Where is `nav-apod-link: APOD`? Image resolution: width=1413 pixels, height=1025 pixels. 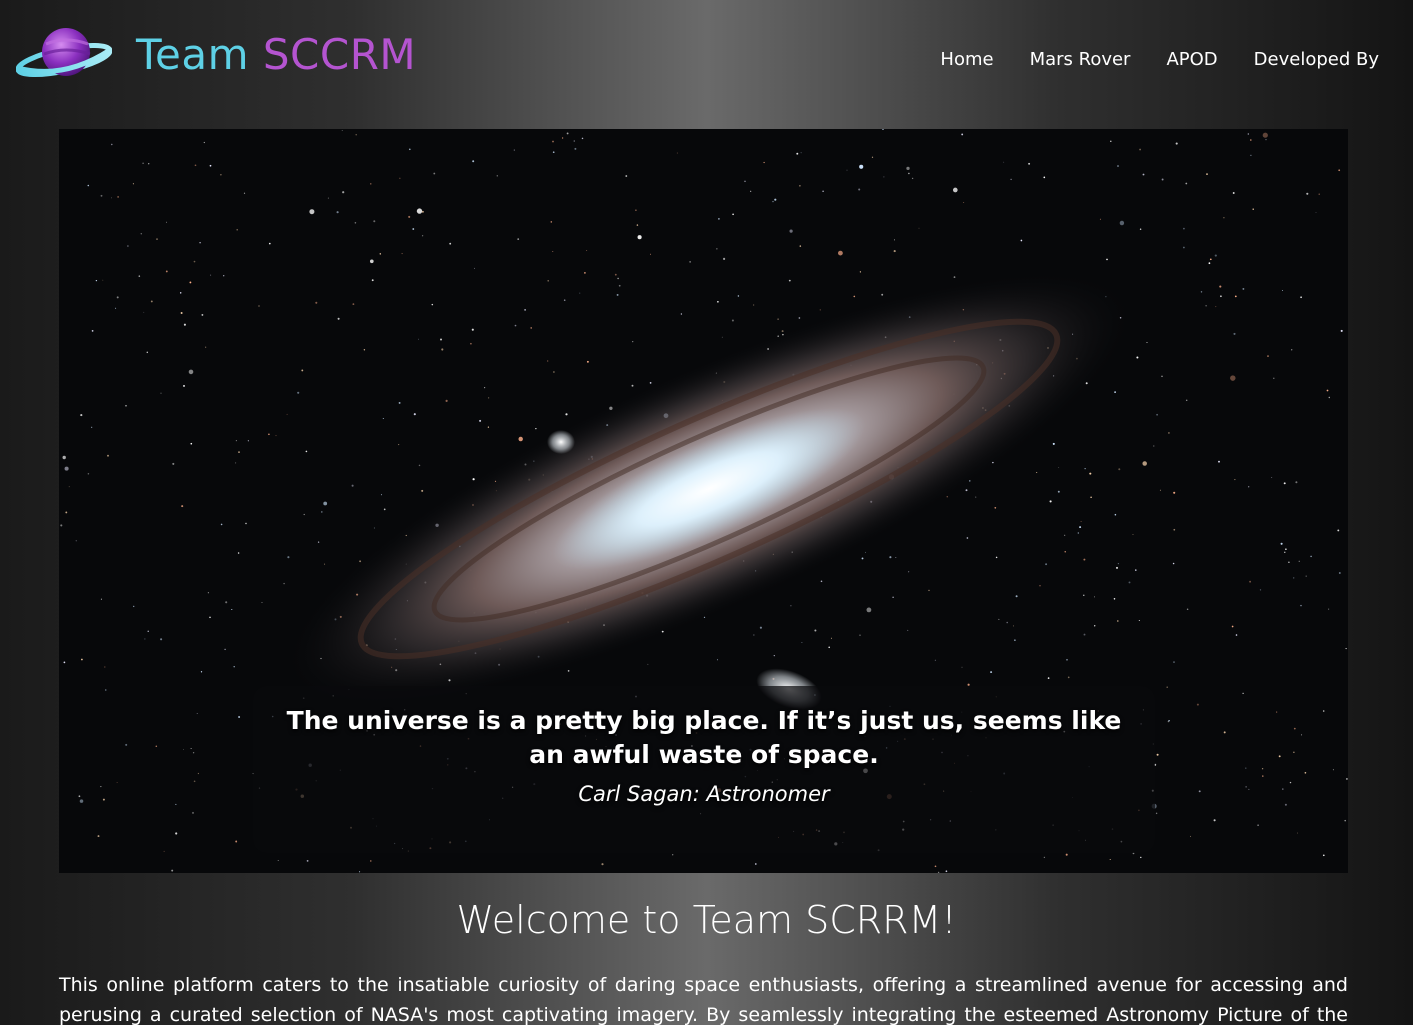 nav-apod-link: APOD is located at coordinates (1191, 59).